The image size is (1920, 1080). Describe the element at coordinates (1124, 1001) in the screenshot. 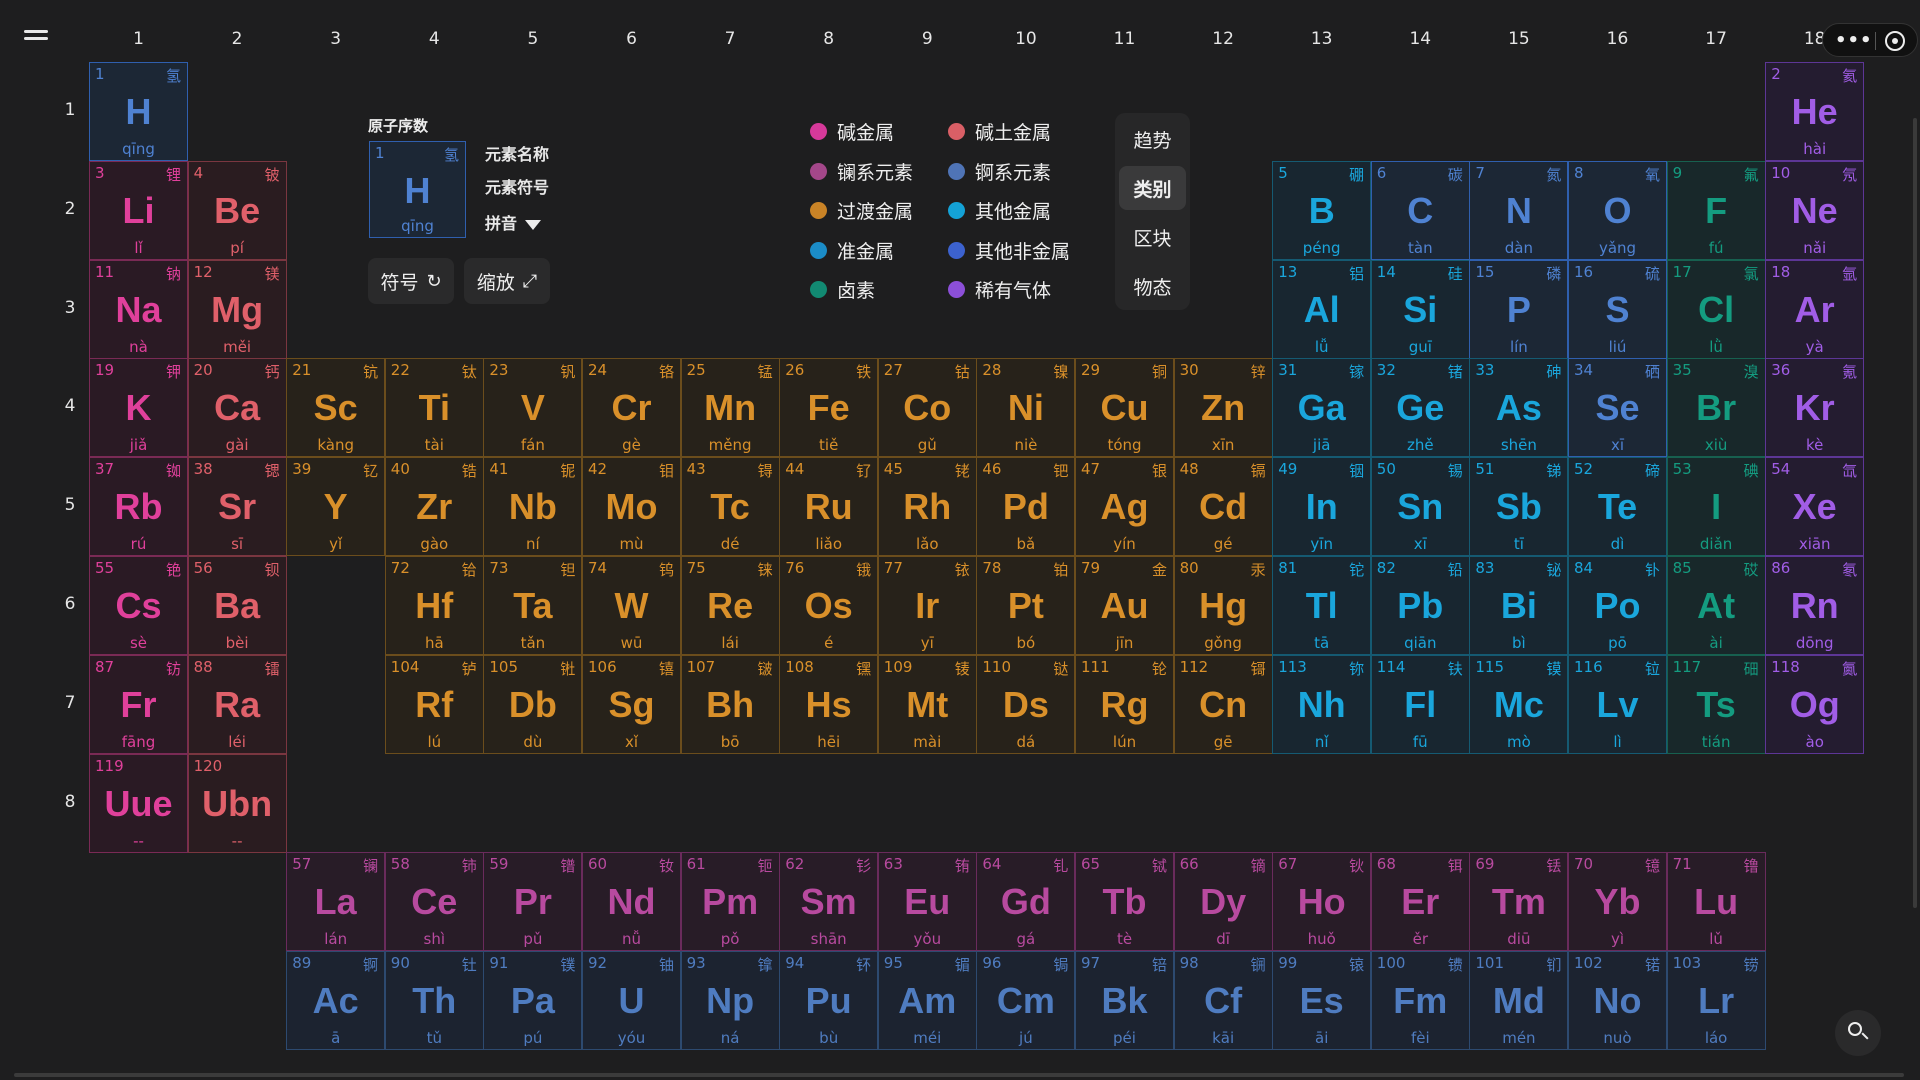

I see `element-cell-bk: 97 锫 Bk péi` at that location.